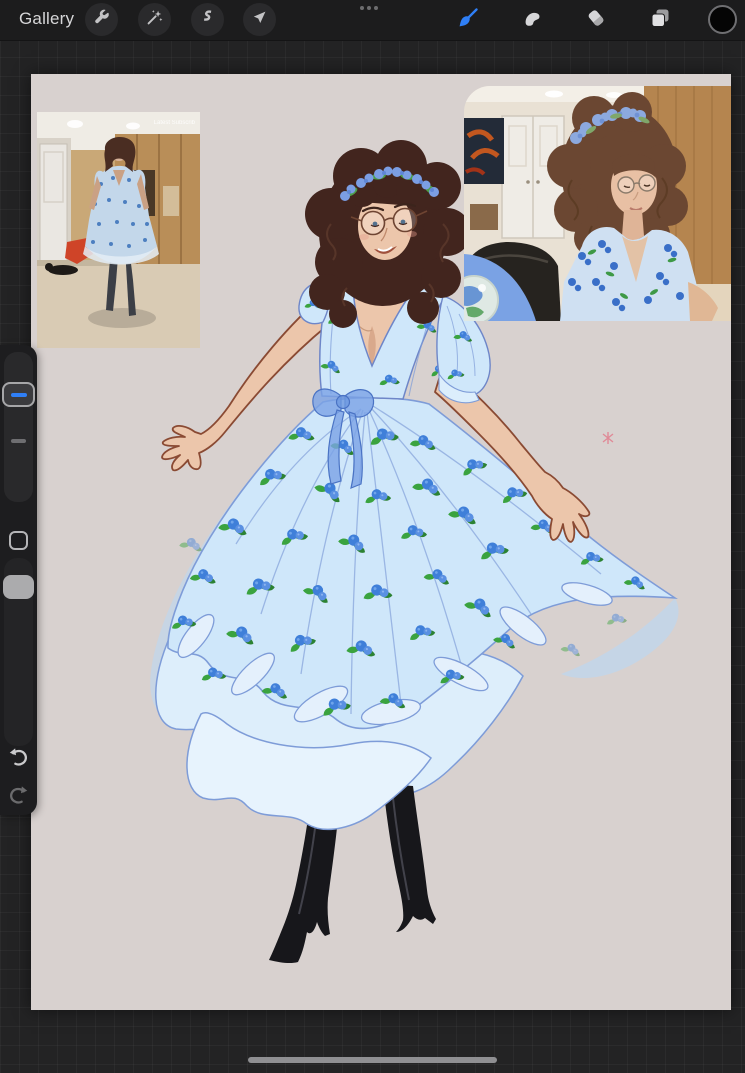 This screenshot has height=1073, width=745. I want to click on selection-button, so click(207, 19).